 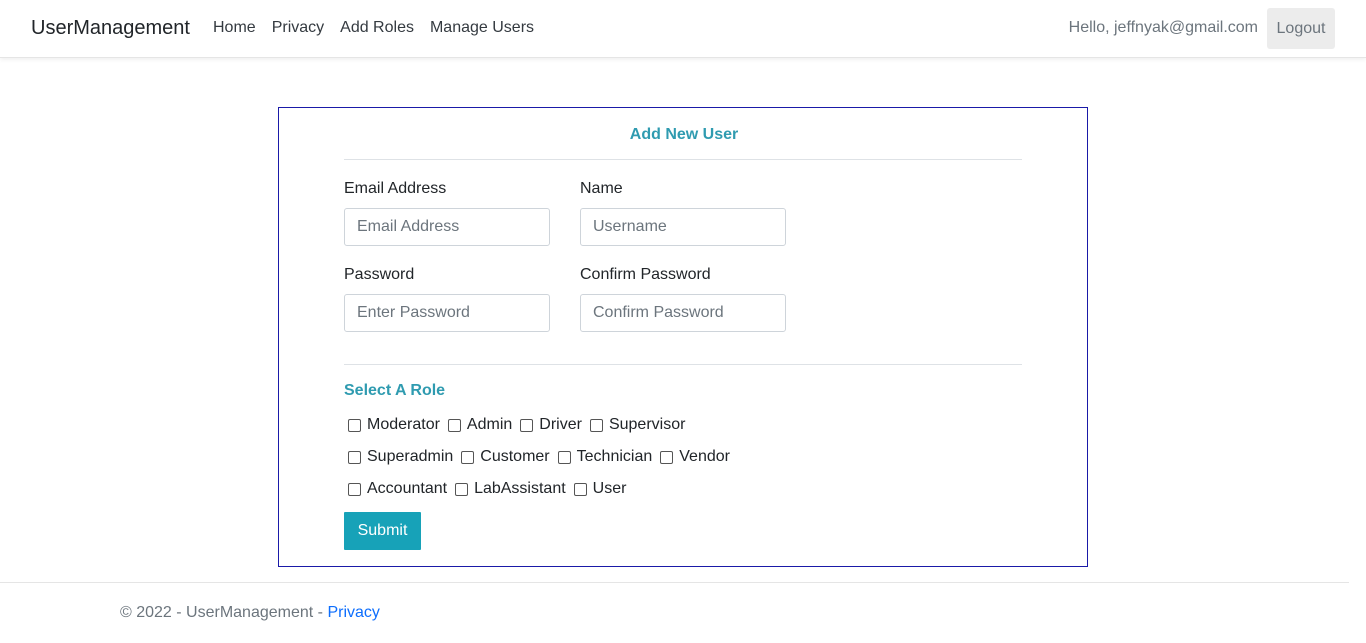 What do you see at coordinates (407, 488) in the screenshot?
I see `role-label: Accountant` at bounding box center [407, 488].